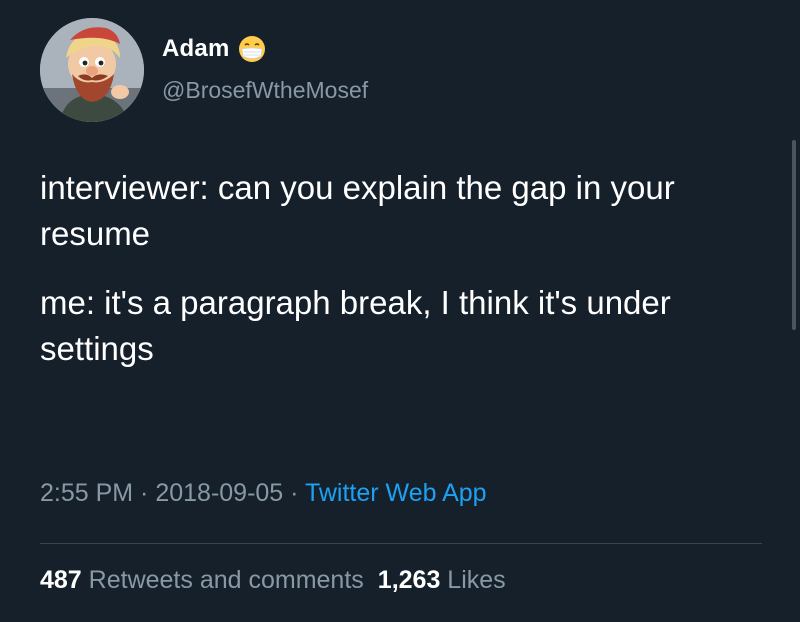 This screenshot has width=800, height=622. Describe the element at coordinates (401, 543) in the screenshot. I see `divider` at that location.